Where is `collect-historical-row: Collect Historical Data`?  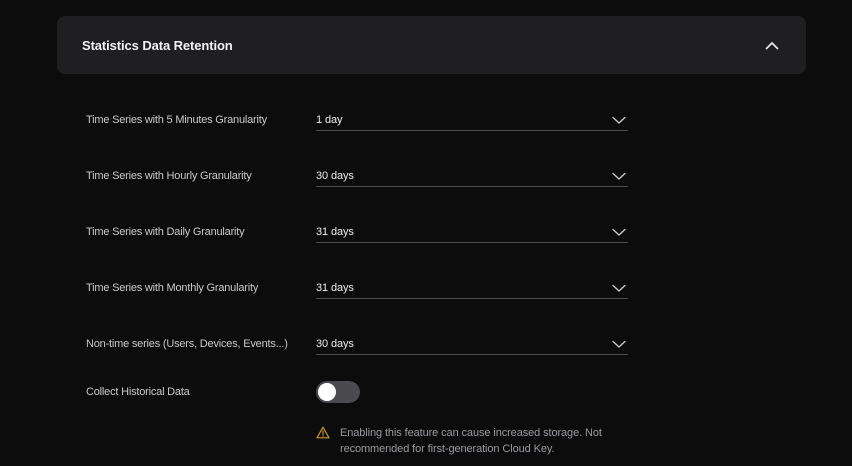 collect-historical-row: Collect Historical Data is located at coordinates (357, 392).